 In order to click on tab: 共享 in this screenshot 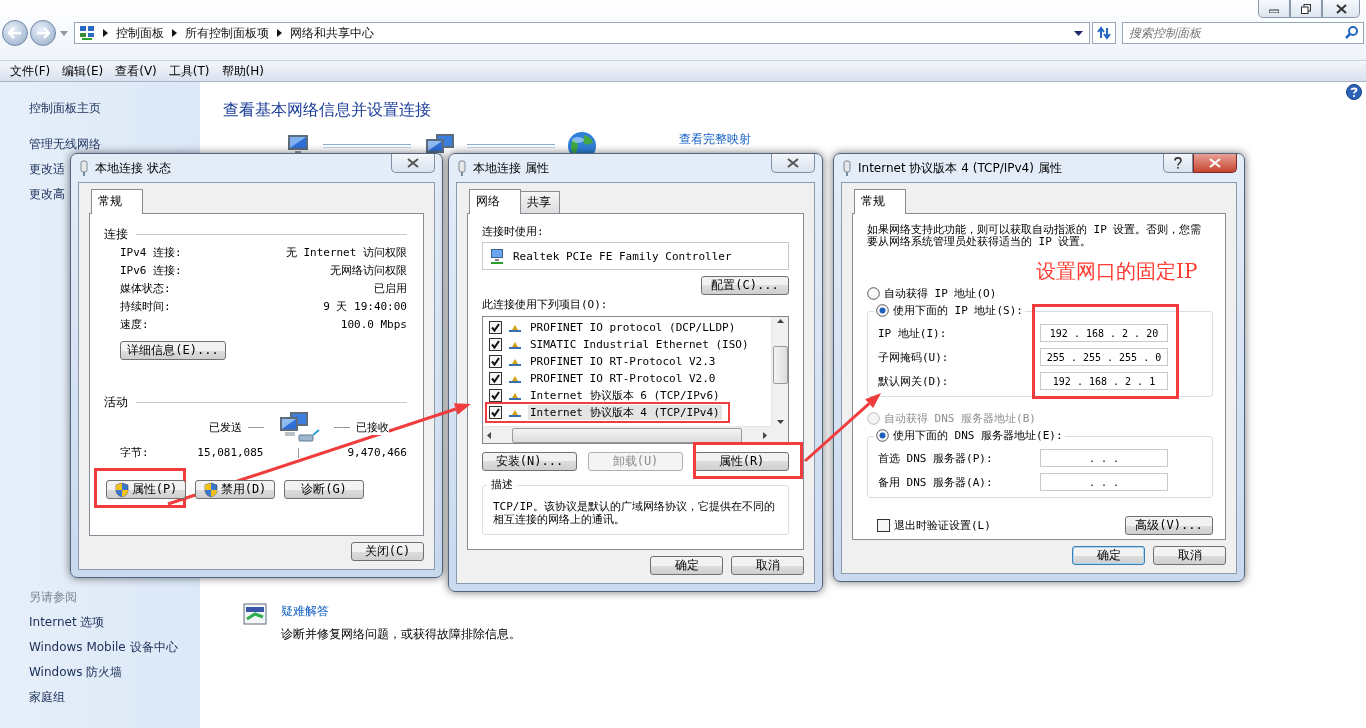, I will do `click(540, 202)`.